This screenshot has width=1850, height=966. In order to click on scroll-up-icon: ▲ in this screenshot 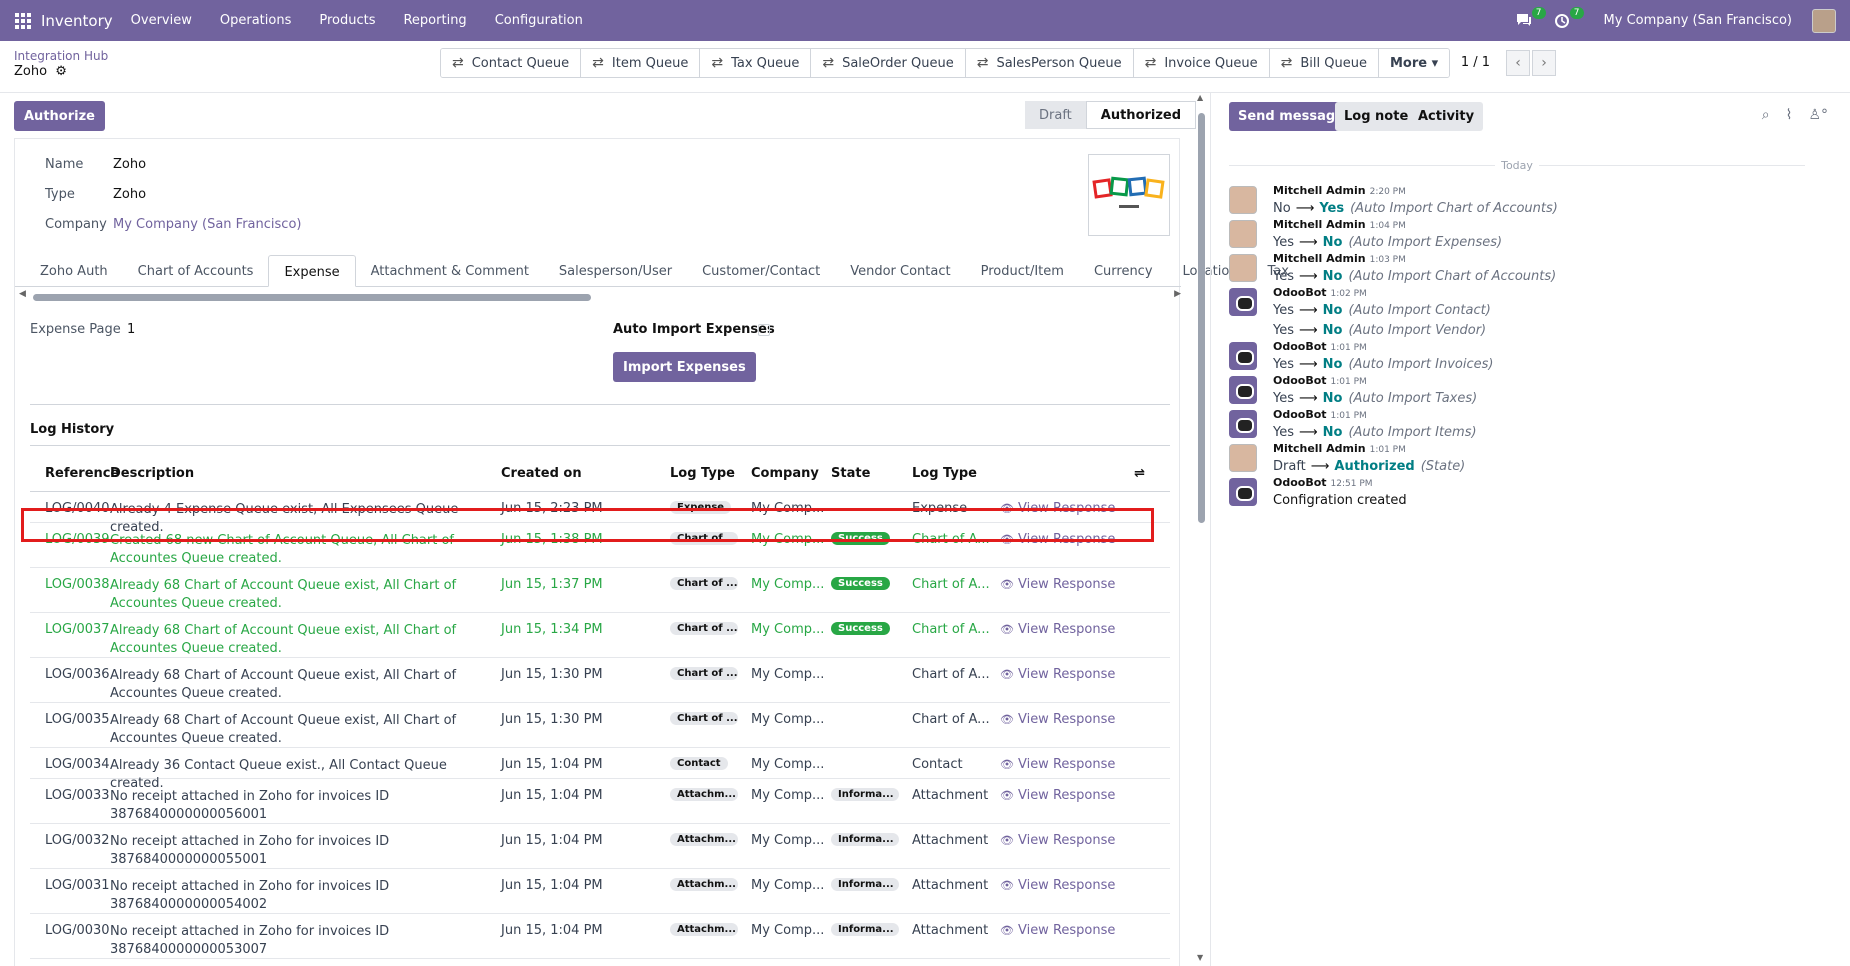, I will do `click(1200, 97)`.